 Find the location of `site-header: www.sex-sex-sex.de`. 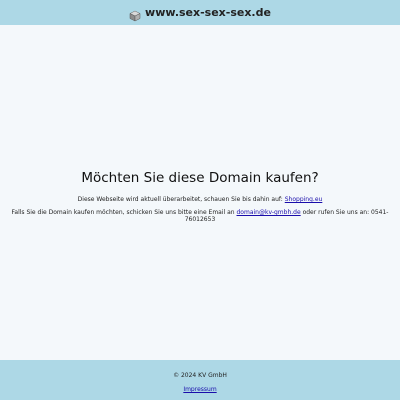

site-header: www.sex-sex-sex.de is located at coordinates (200, 12).